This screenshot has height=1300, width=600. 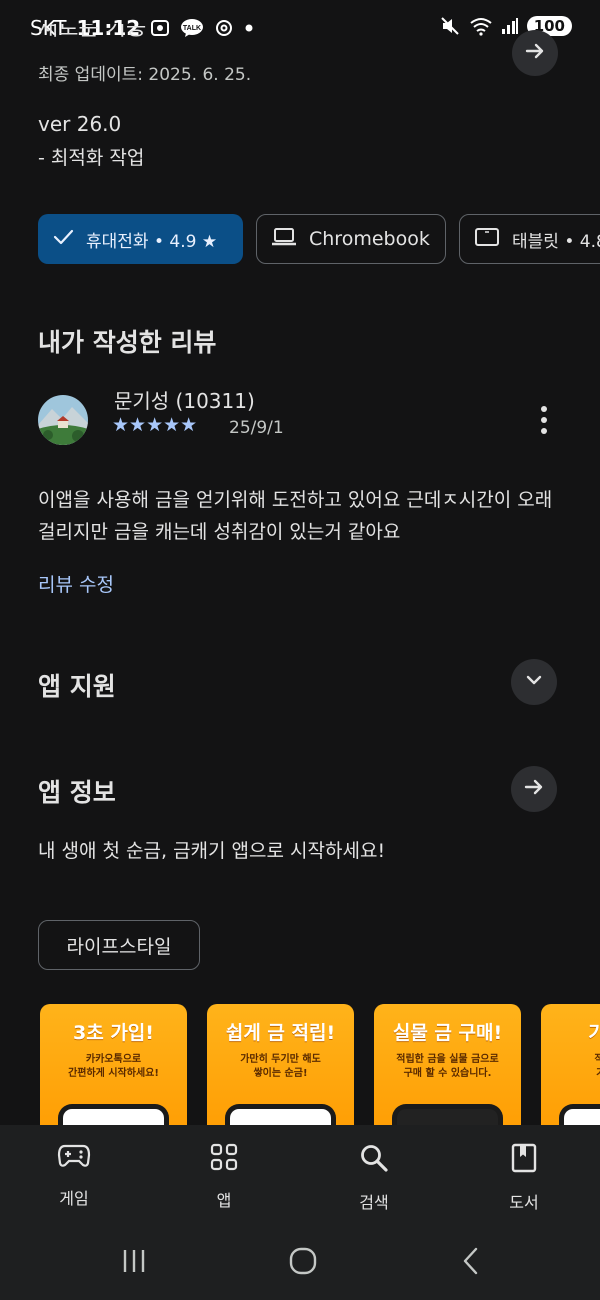 I want to click on last-updated-date: 최종 업데이트: 2025. 6. 25., so click(x=145, y=75).